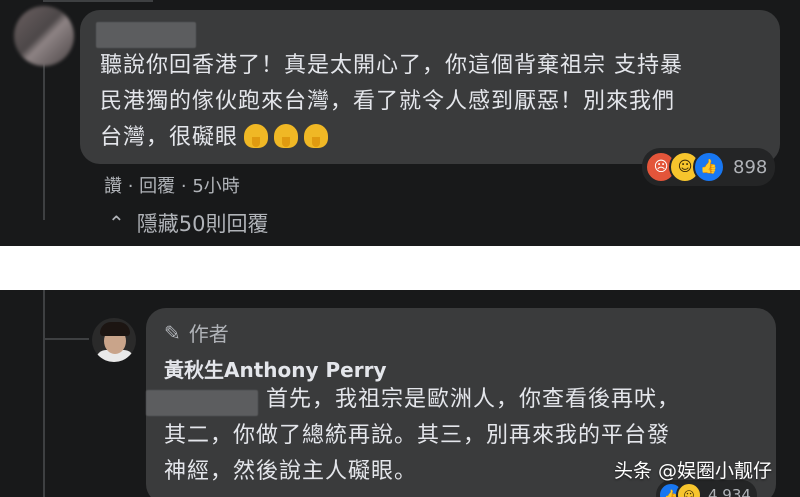 The image size is (800, 497). I want to click on thread-line-top, so click(98, 1).